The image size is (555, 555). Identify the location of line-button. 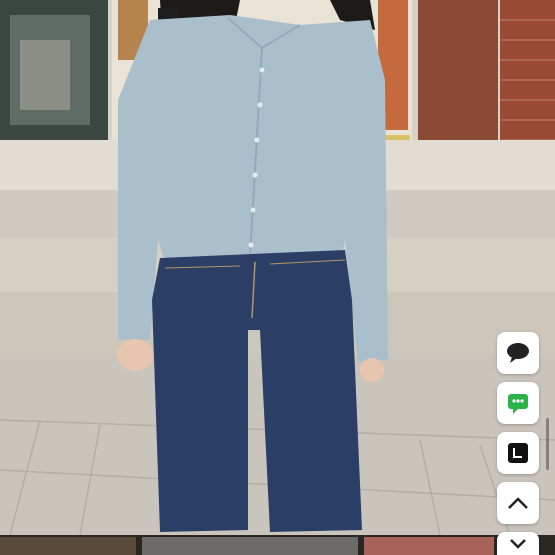
(518, 453).